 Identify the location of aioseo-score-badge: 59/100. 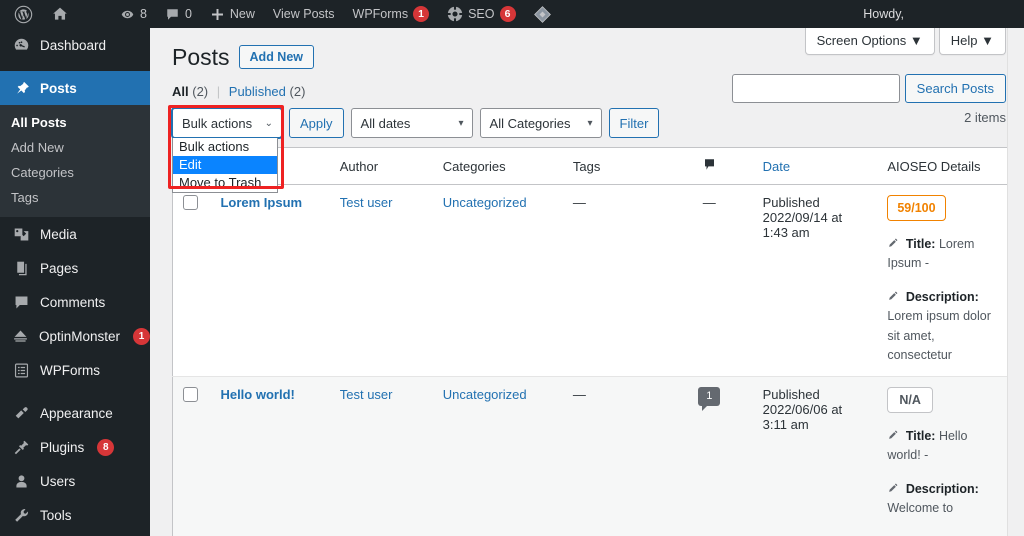
(916, 208).